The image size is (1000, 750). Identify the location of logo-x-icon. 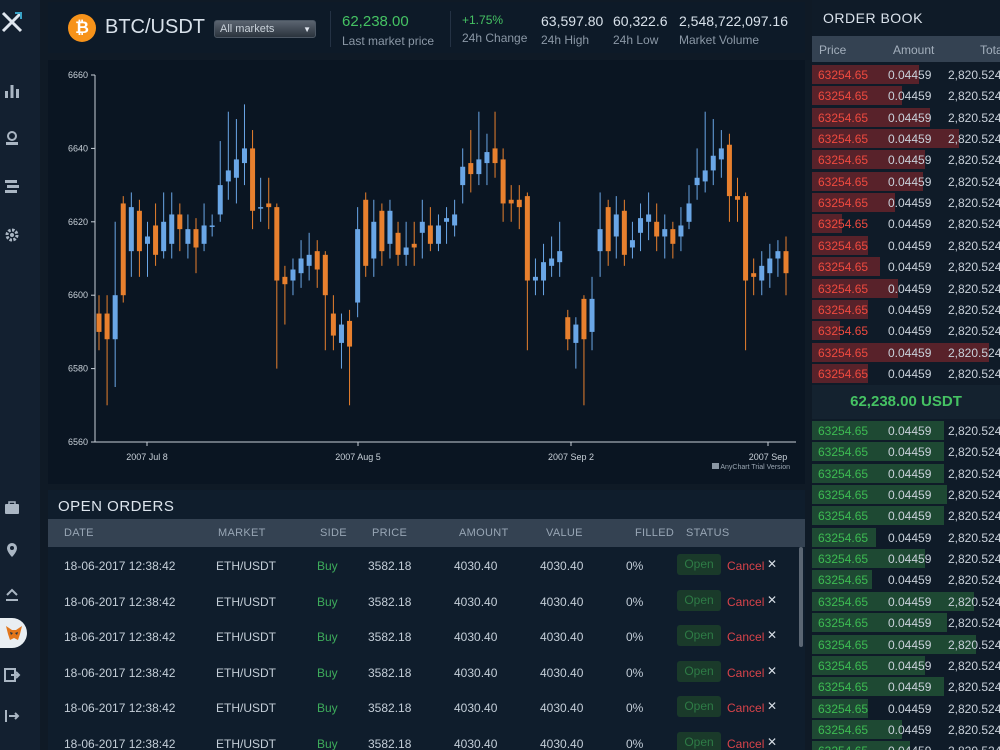
(12, 22).